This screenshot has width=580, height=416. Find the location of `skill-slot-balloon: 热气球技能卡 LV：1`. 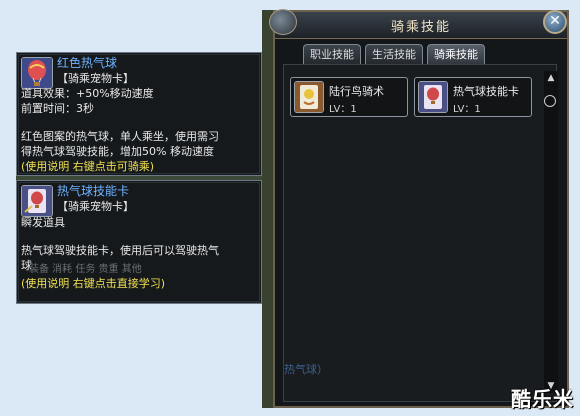

skill-slot-balloon: 热气球技能卡 LV：1 is located at coordinates (473, 97).